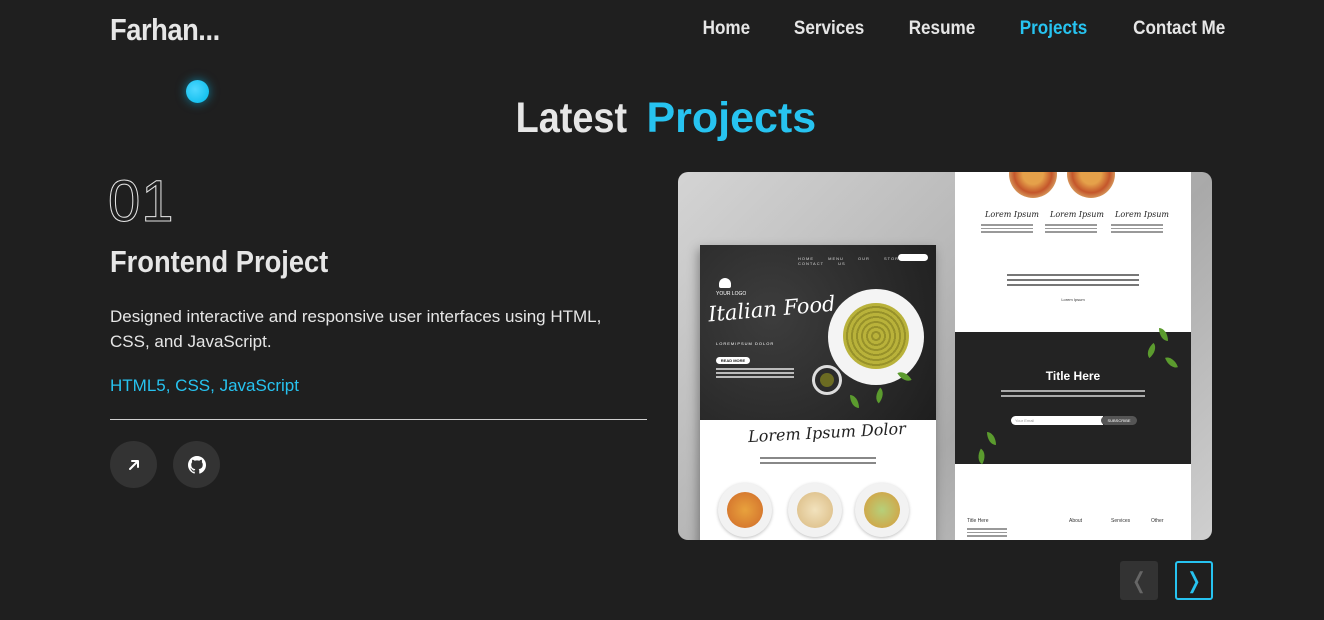 The height and width of the screenshot is (620, 1324). What do you see at coordinates (1194, 580) in the screenshot?
I see `carousel-next-button: ❭` at bounding box center [1194, 580].